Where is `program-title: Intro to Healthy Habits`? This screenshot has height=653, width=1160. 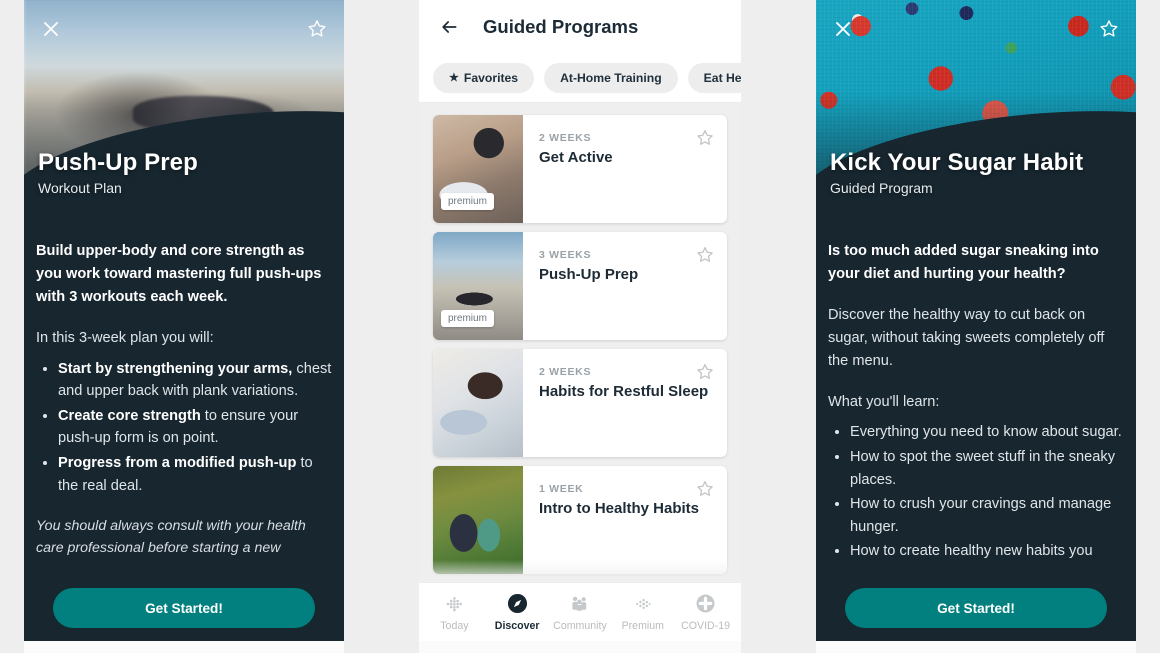
program-title: Intro to Healthy Habits is located at coordinates (619, 508).